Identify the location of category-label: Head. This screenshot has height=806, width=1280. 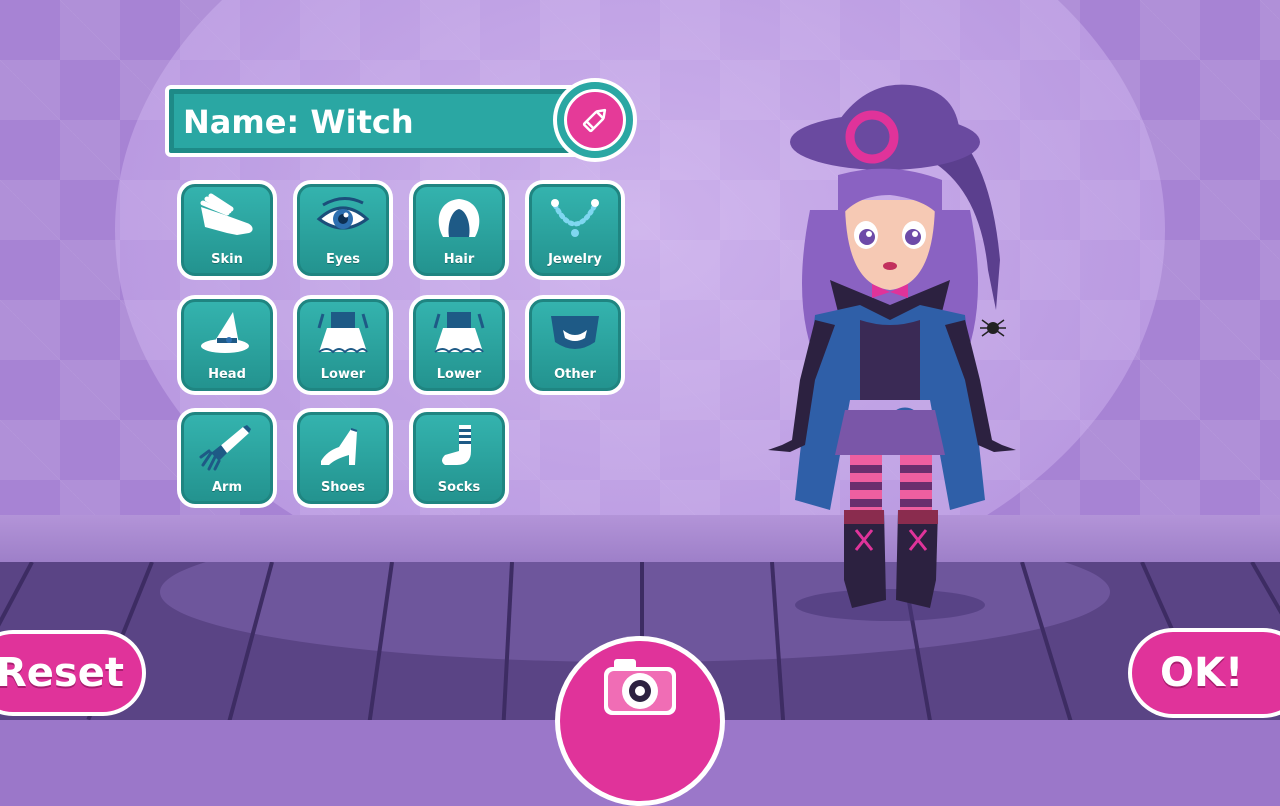
(227, 374).